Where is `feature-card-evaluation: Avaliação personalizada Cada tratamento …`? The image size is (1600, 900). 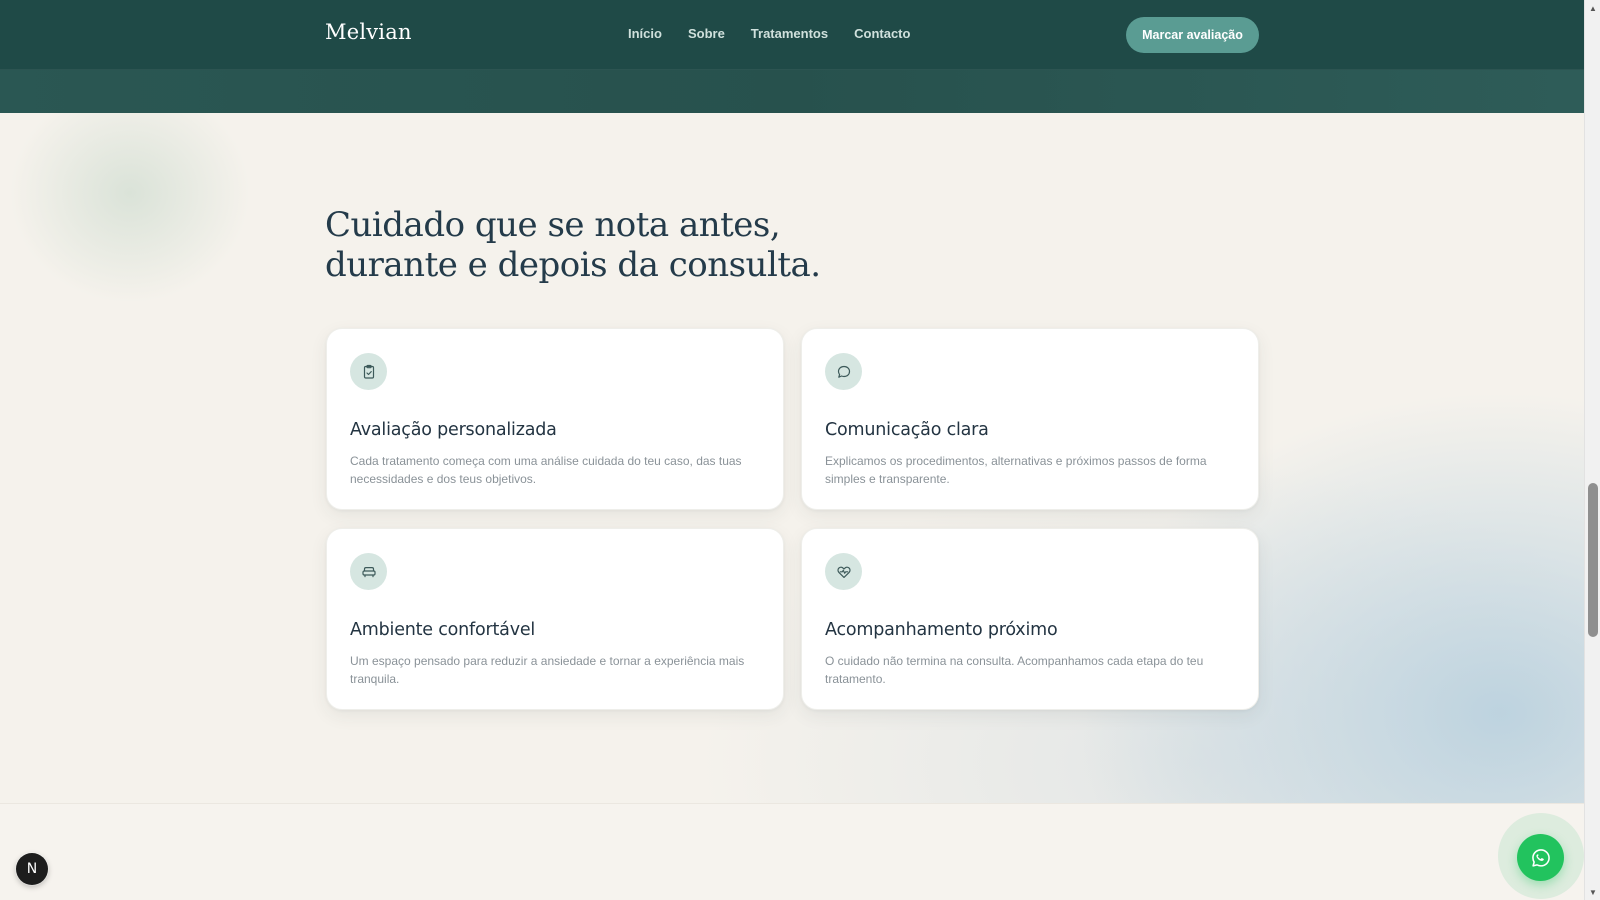
feature-card-evaluation: Avaliação personalizada Cada tratamento … is located at coordinates (555, 419).